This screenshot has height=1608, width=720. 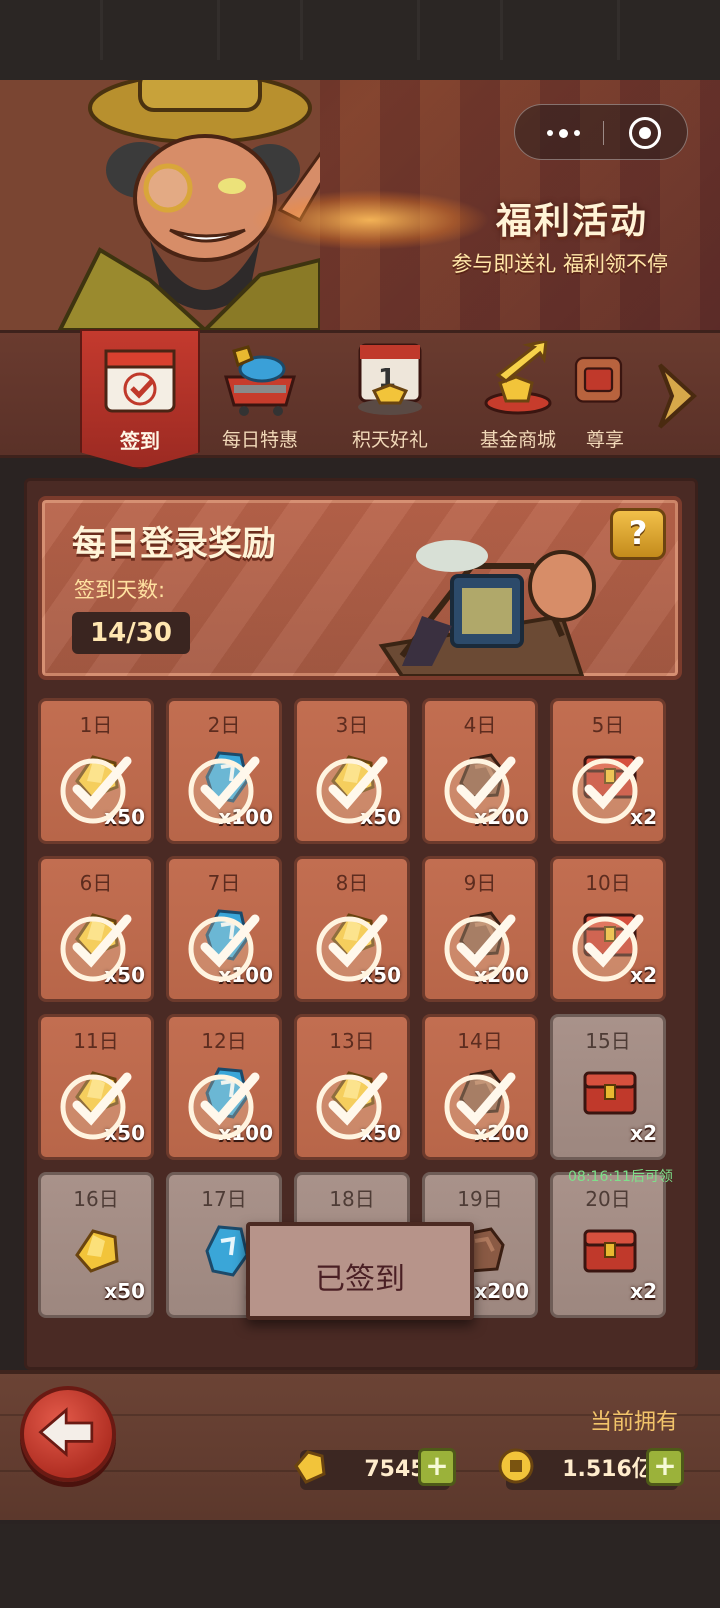 What do you see at coordinates (390, 379) in the screenshot?
I see `calendar-gold-icon: 1` at bounding box center [390, 379].